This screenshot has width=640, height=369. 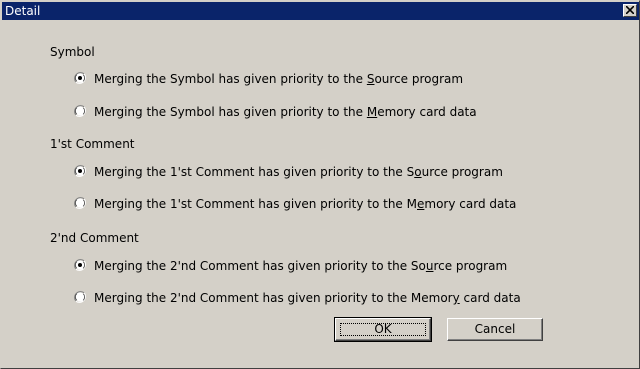 I want to click on close-button, so click(x=630, y=10).